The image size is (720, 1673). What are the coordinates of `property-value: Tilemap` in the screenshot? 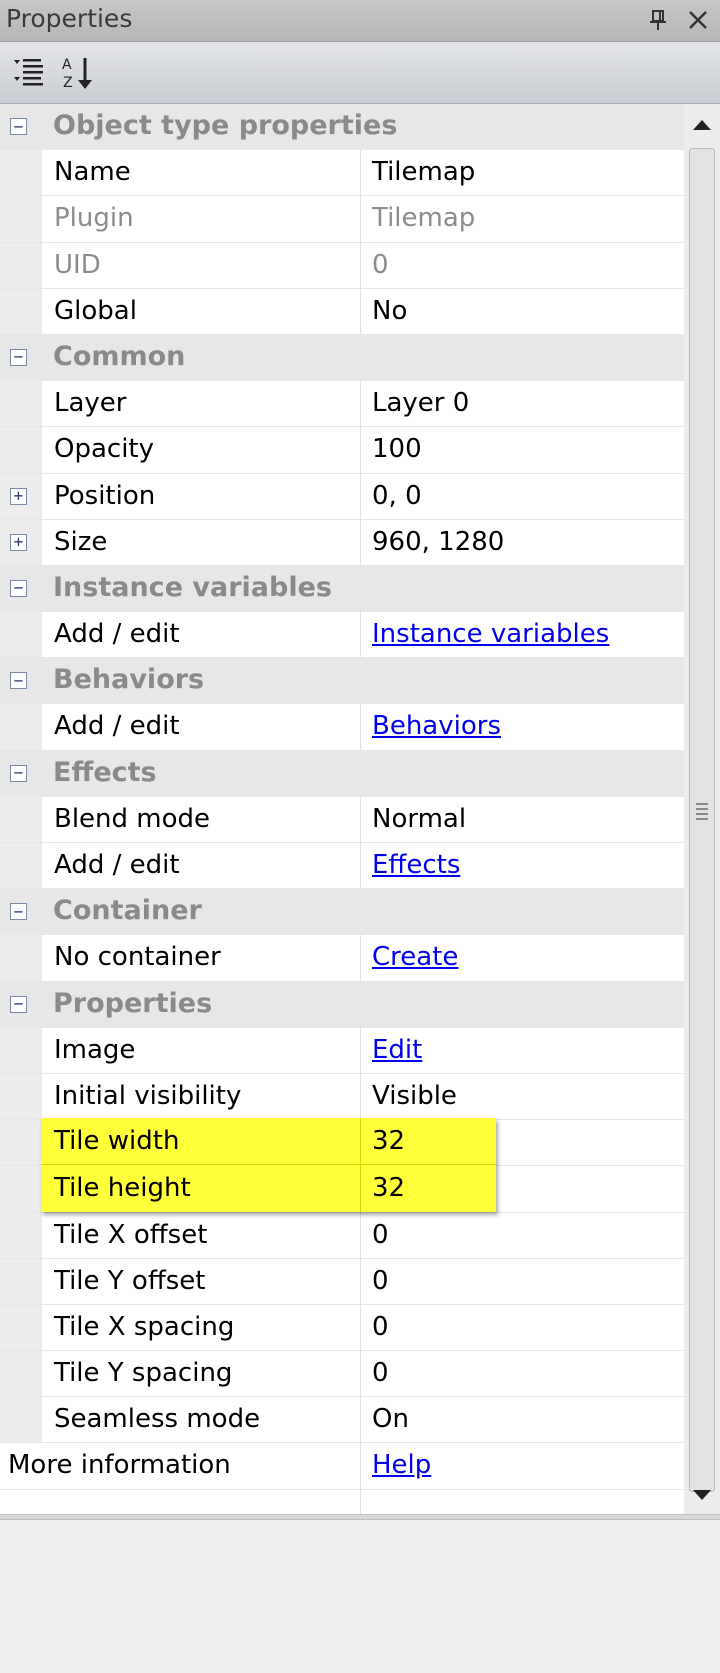 It's located at (522, 172).